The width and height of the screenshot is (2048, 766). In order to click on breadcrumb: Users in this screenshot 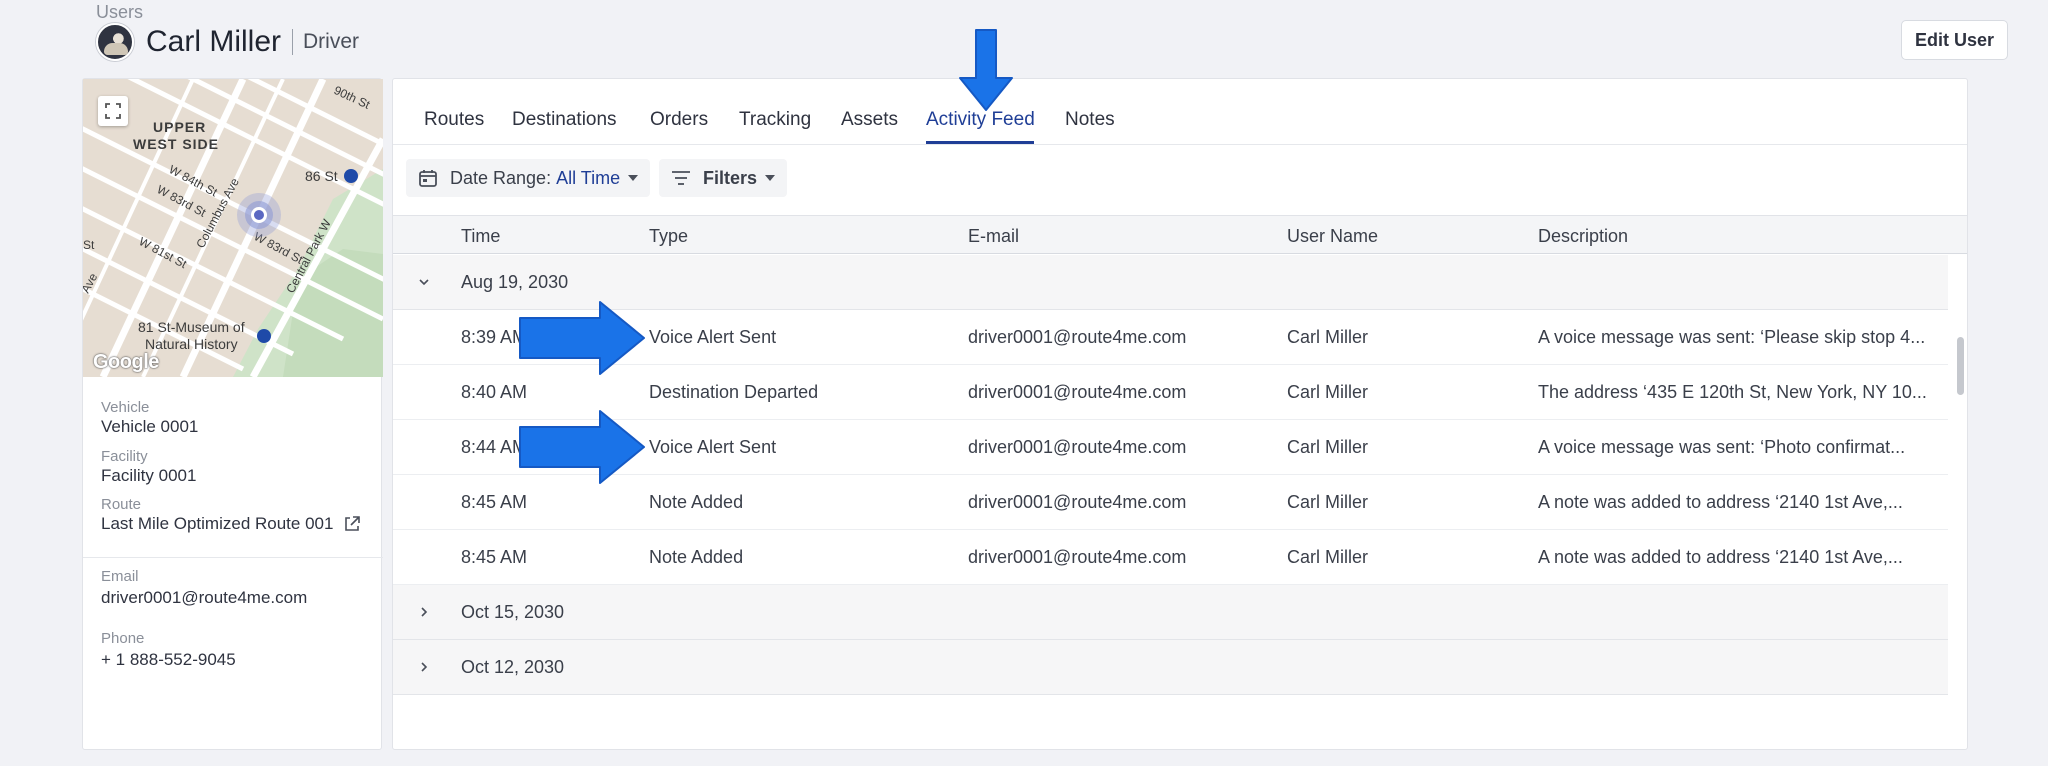, I will do `click(119, 12)`.